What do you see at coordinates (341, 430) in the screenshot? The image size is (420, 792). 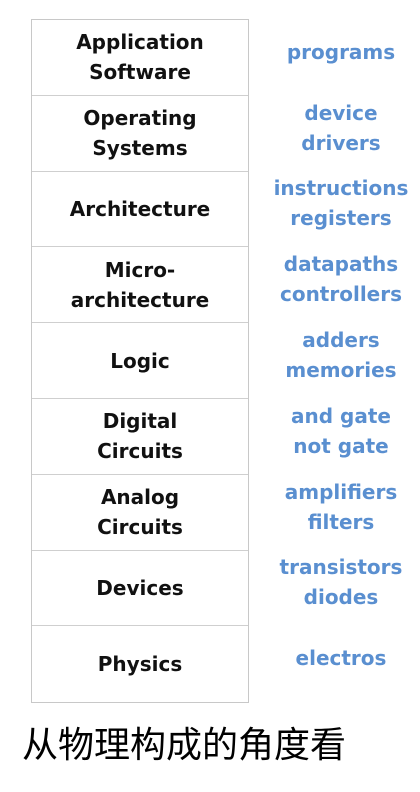 I see `example-label: and gate not gate` at bounding box center [341, 430].